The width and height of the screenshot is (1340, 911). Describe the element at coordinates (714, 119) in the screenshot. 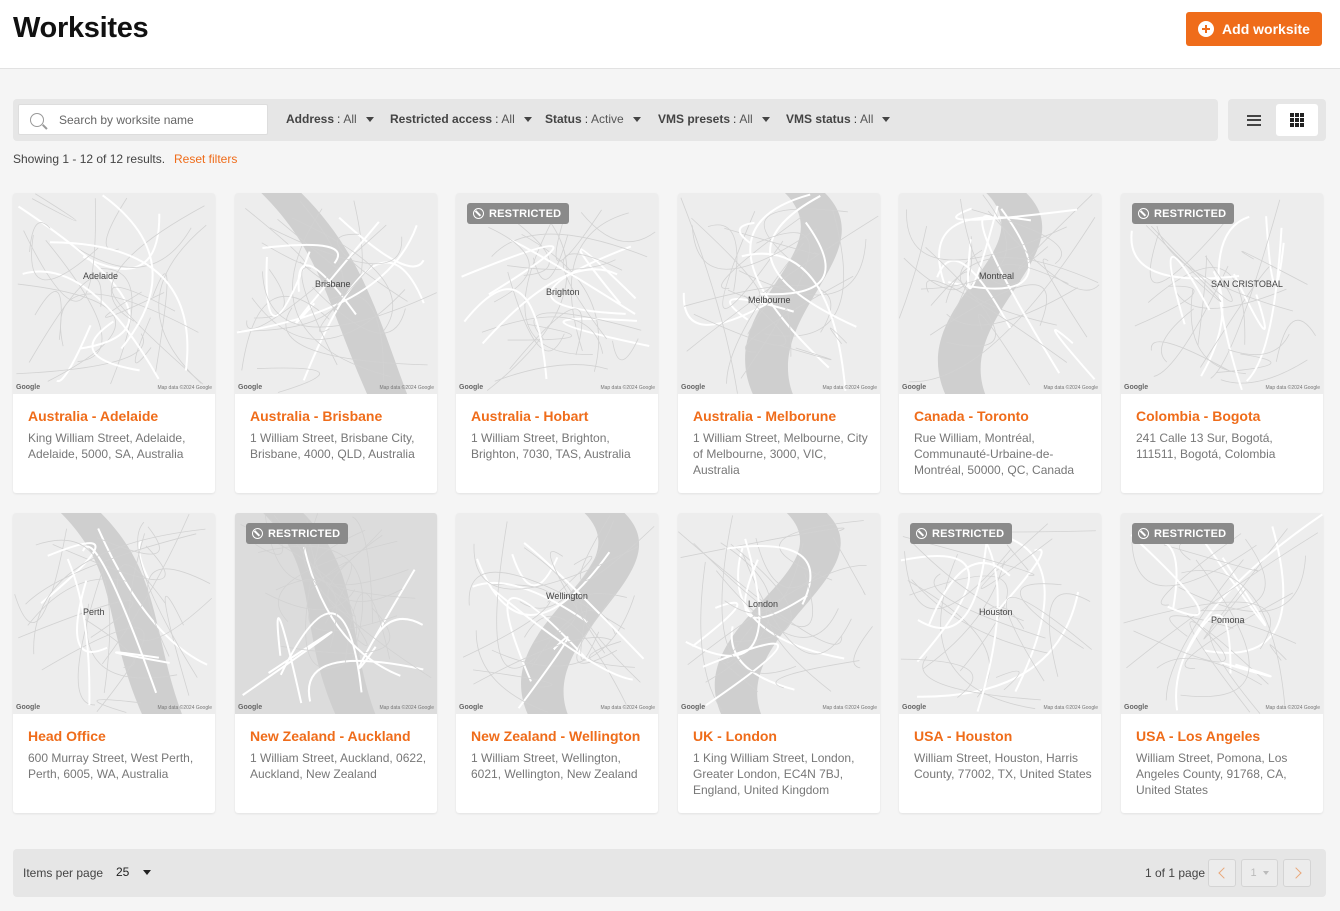

I see `filter-vms-presets: VMS presets: All` at that location.